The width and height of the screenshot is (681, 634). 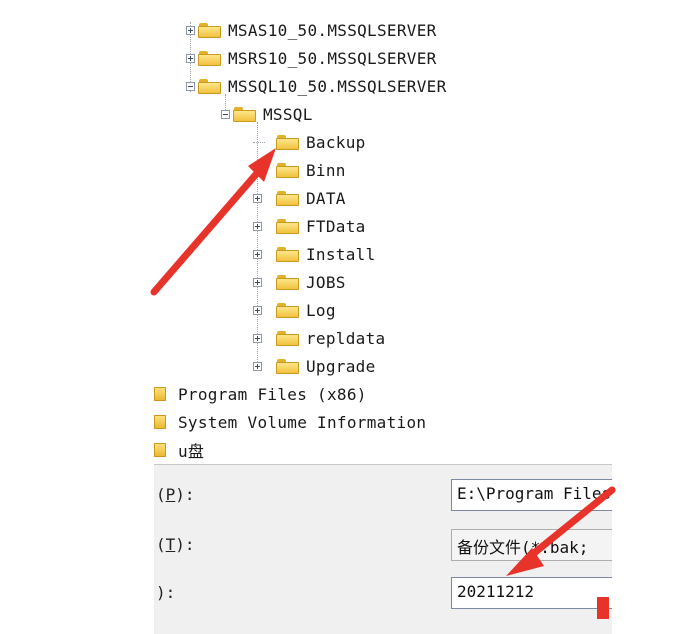 I want to click on path-label: (P):, so click(x=175, y=494).